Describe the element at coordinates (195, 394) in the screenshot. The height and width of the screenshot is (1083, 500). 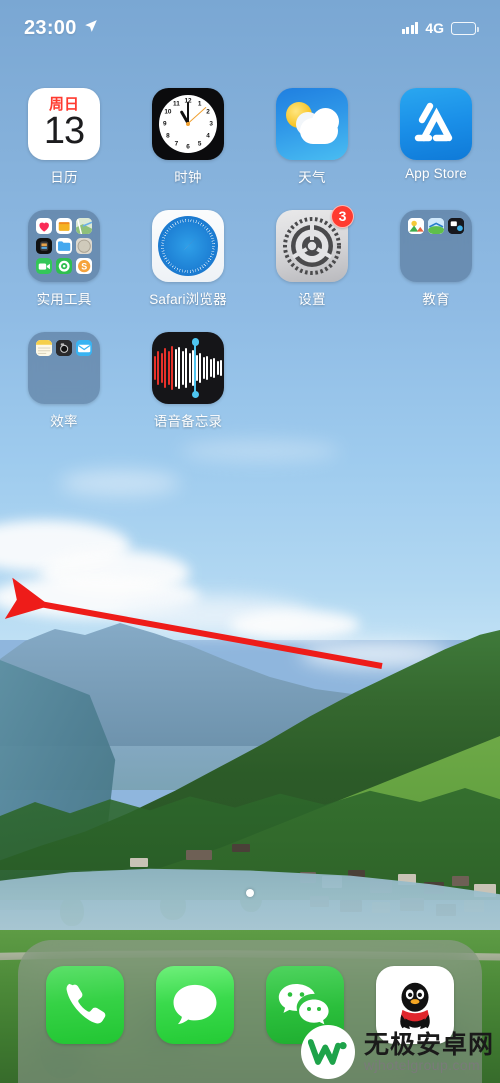
I see `playhead-knob-bottom` at that location.